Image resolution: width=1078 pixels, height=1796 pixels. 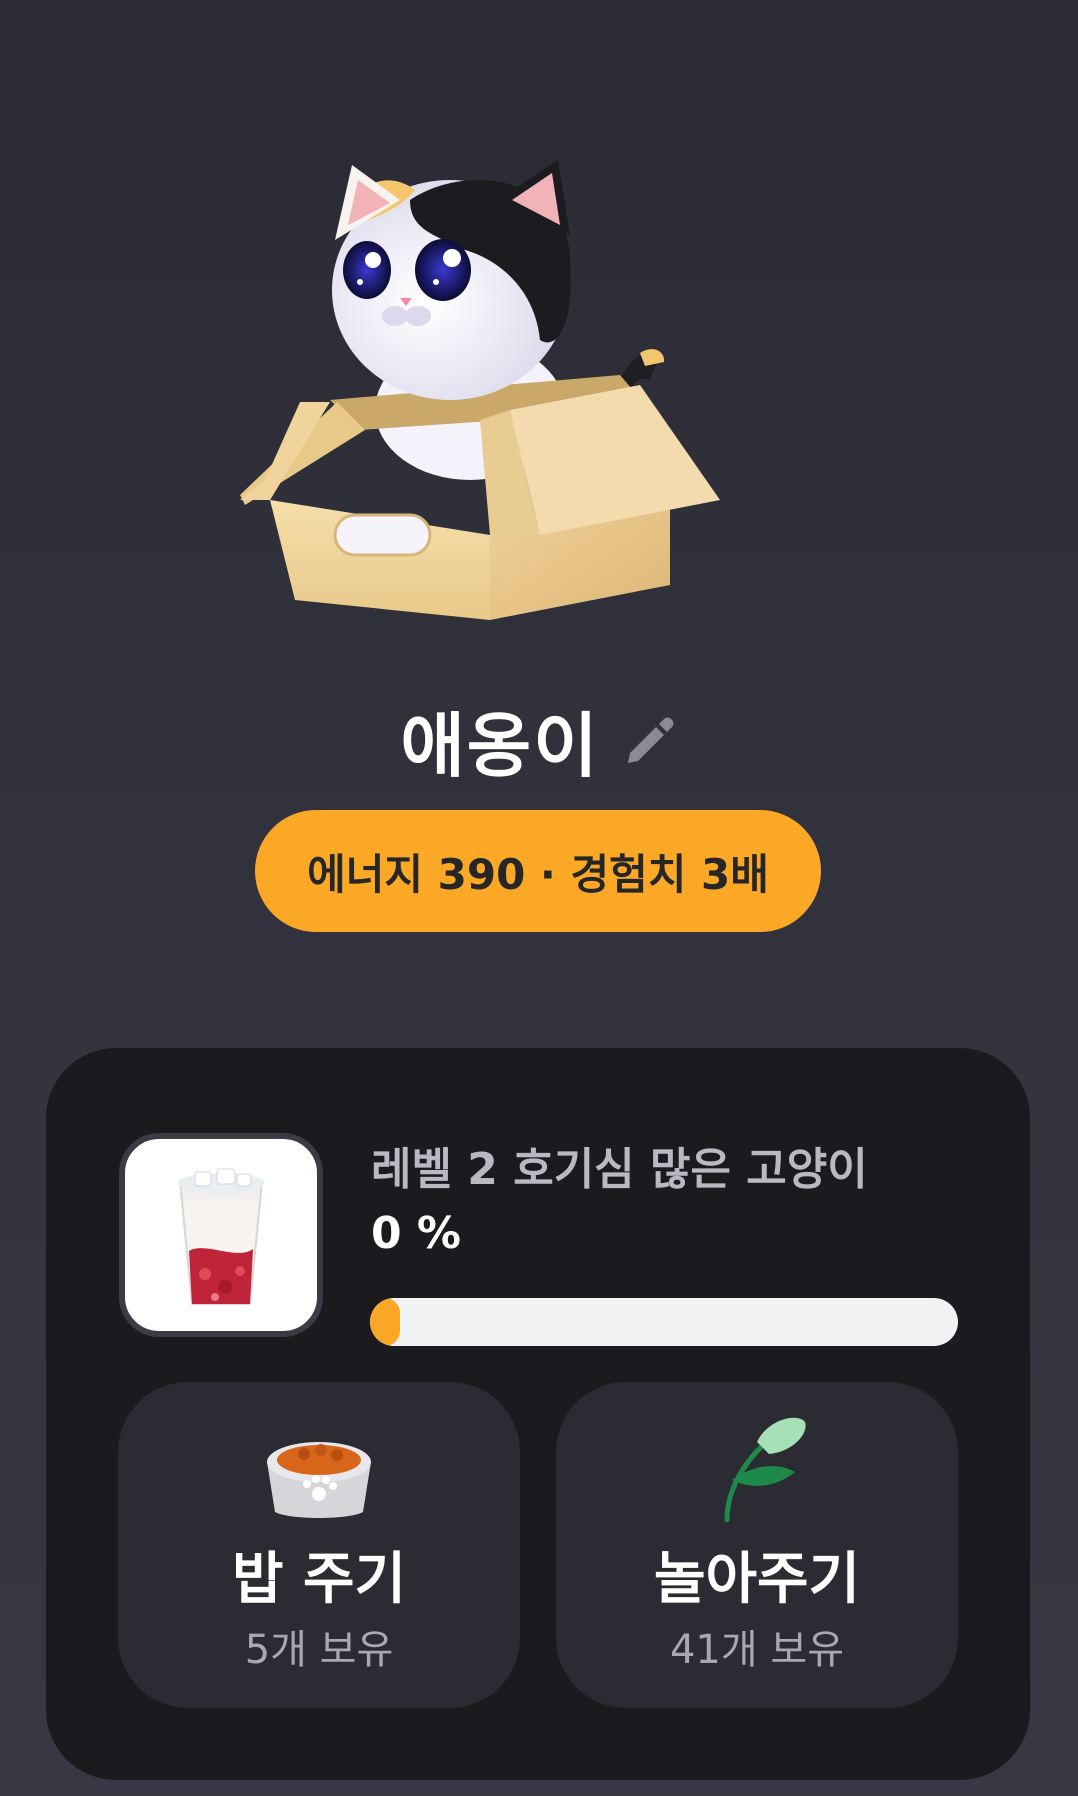 What do you see at coordinates (500, 745) in the screenshot?
I see `pet-name: 애옹이` at bounding box center [500, 745].